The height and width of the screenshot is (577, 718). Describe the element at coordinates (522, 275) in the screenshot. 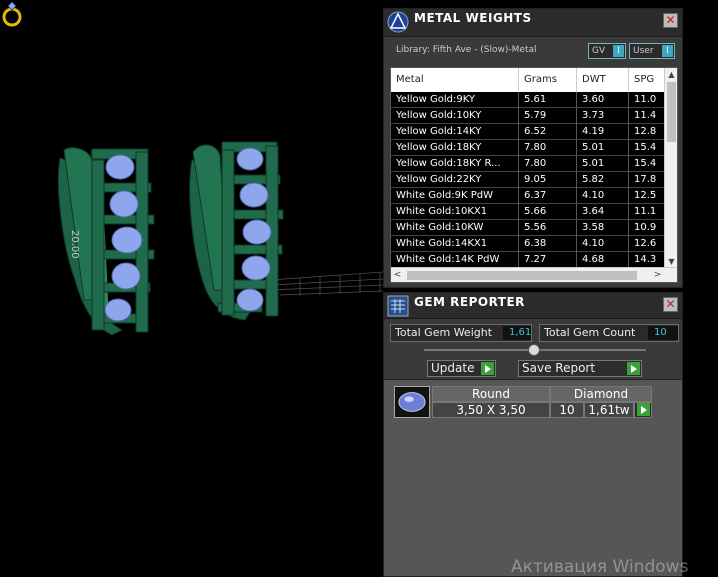

I see `horizontal-scroll-thumb` at that location.